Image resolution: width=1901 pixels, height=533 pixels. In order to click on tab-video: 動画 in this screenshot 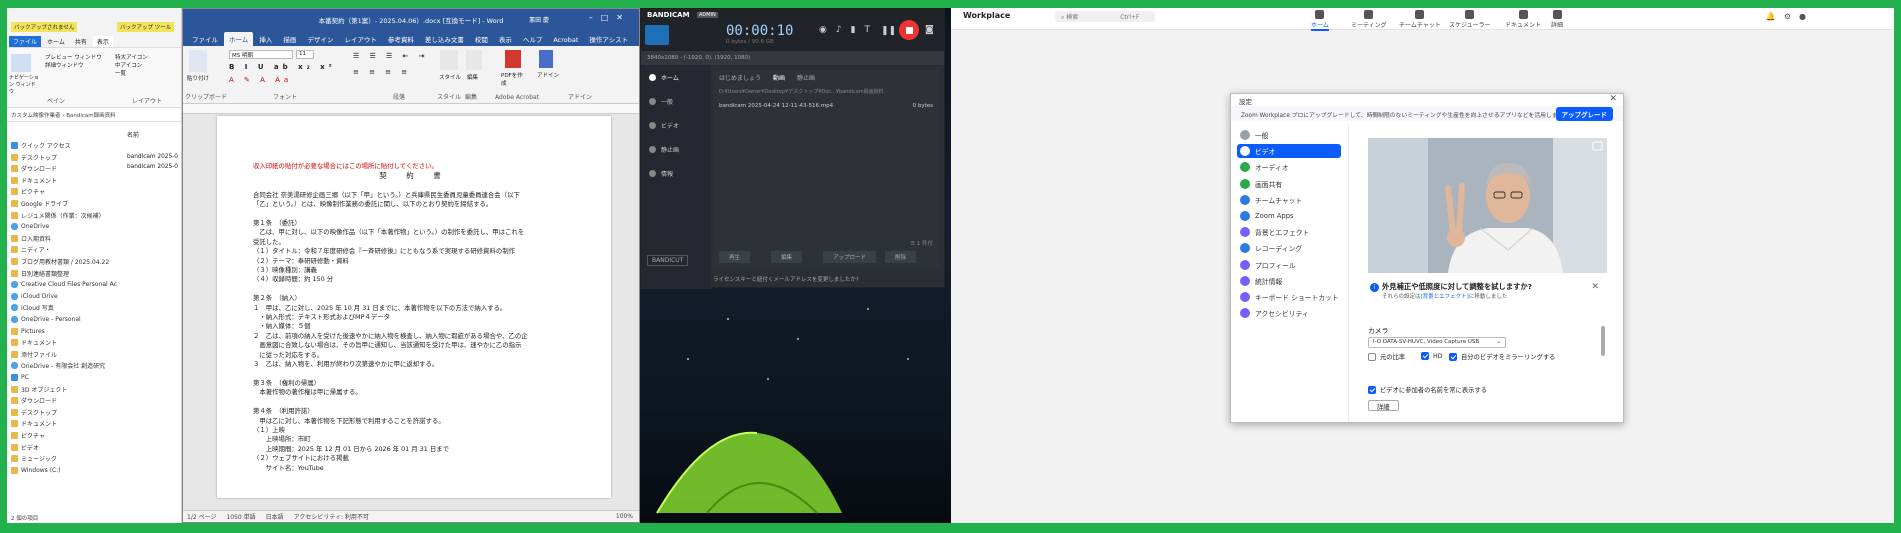, I will do `click(779, 77)`.